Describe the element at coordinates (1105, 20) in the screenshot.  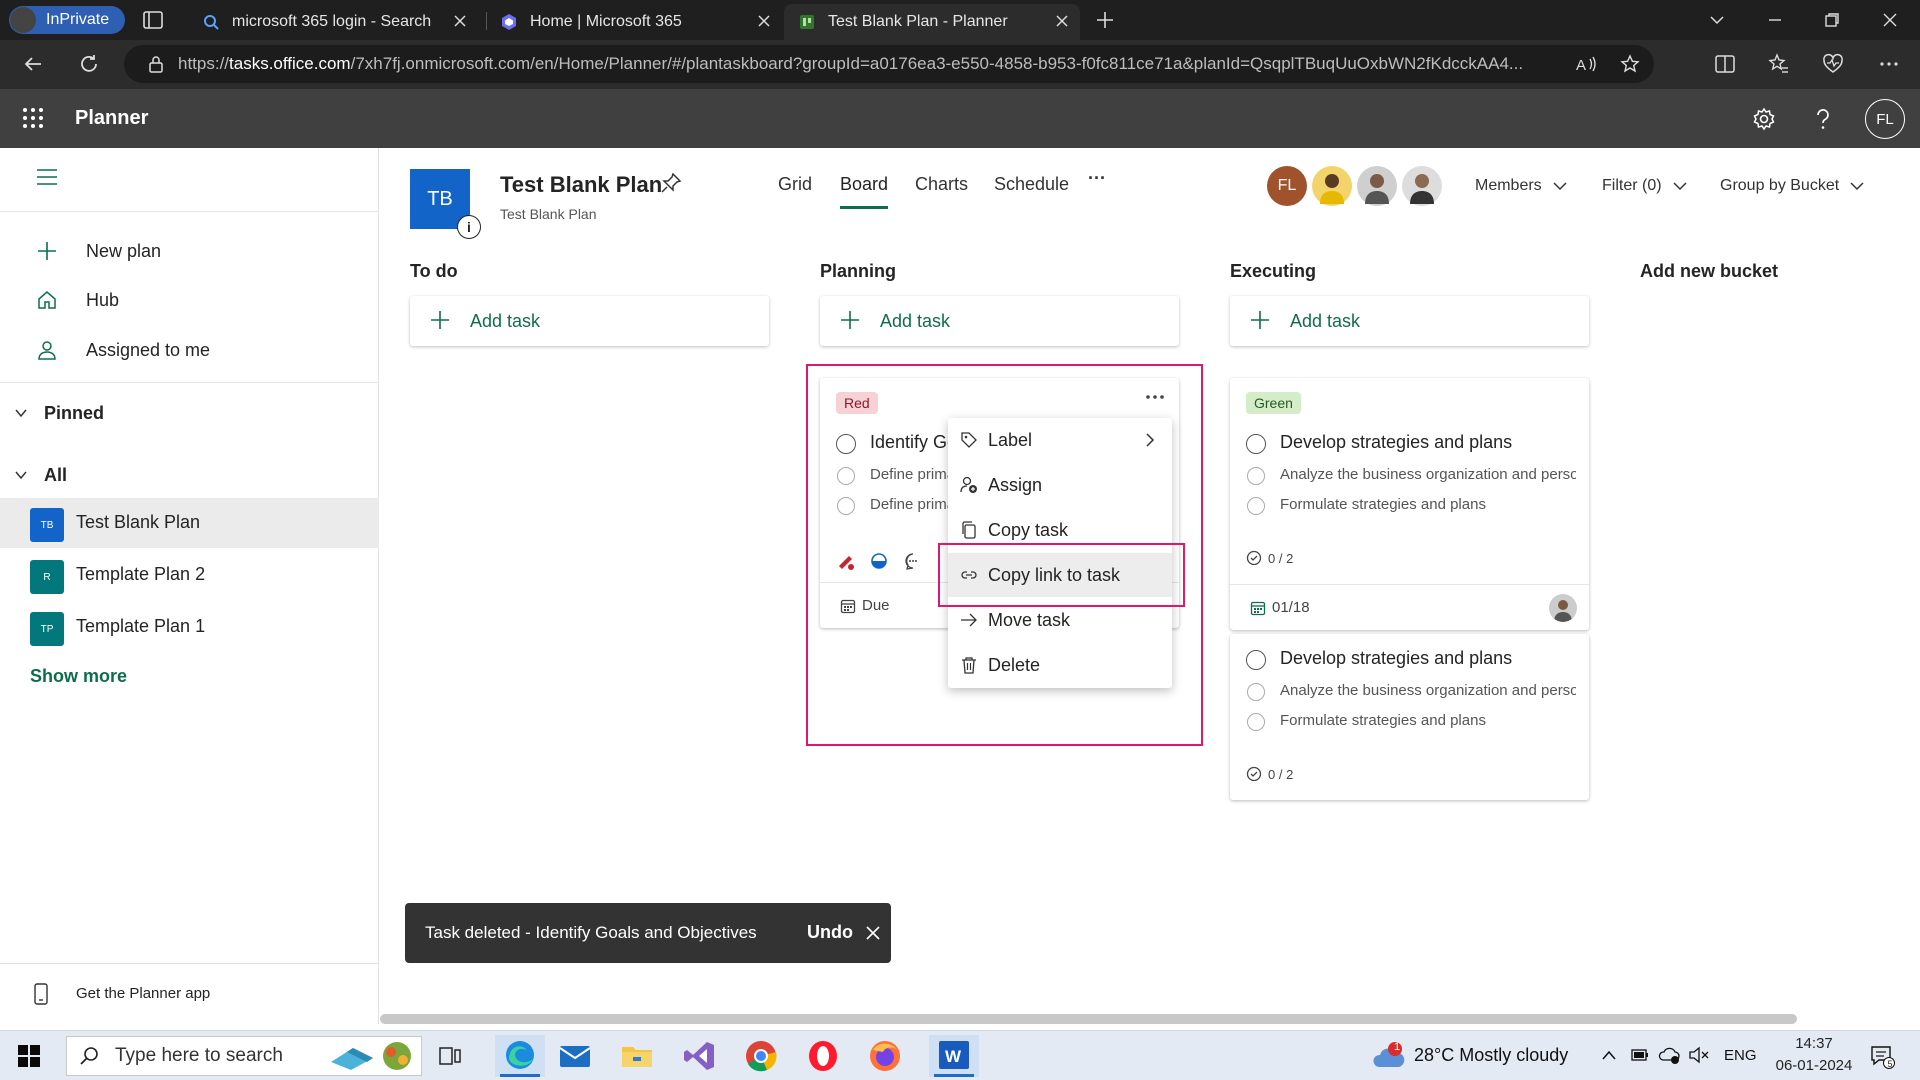
I see `new-tab-icon` at that location.